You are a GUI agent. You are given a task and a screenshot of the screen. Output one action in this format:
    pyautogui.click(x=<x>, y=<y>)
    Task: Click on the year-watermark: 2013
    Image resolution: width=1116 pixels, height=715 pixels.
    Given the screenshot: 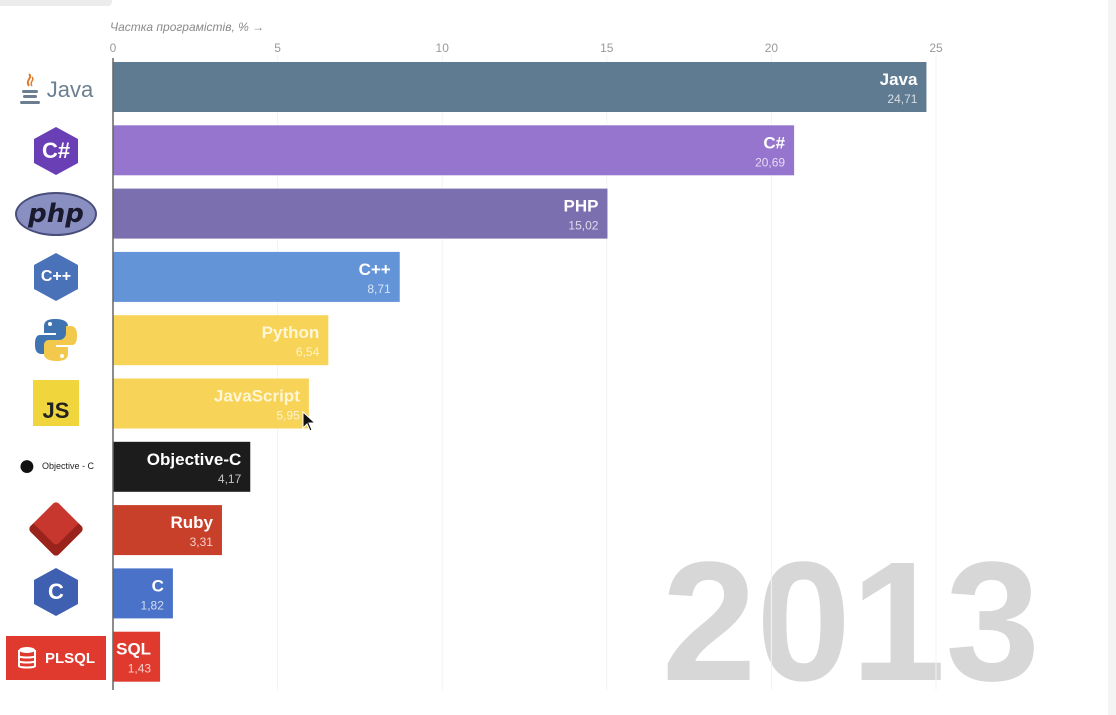 What is the action you would take?
    pyautogui.click(x=851, y=621)
    